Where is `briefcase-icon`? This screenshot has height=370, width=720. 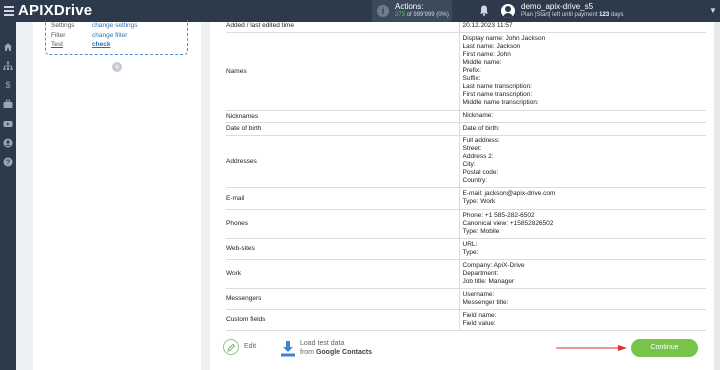
briefcase-icon is located at coordinates (8, 104).